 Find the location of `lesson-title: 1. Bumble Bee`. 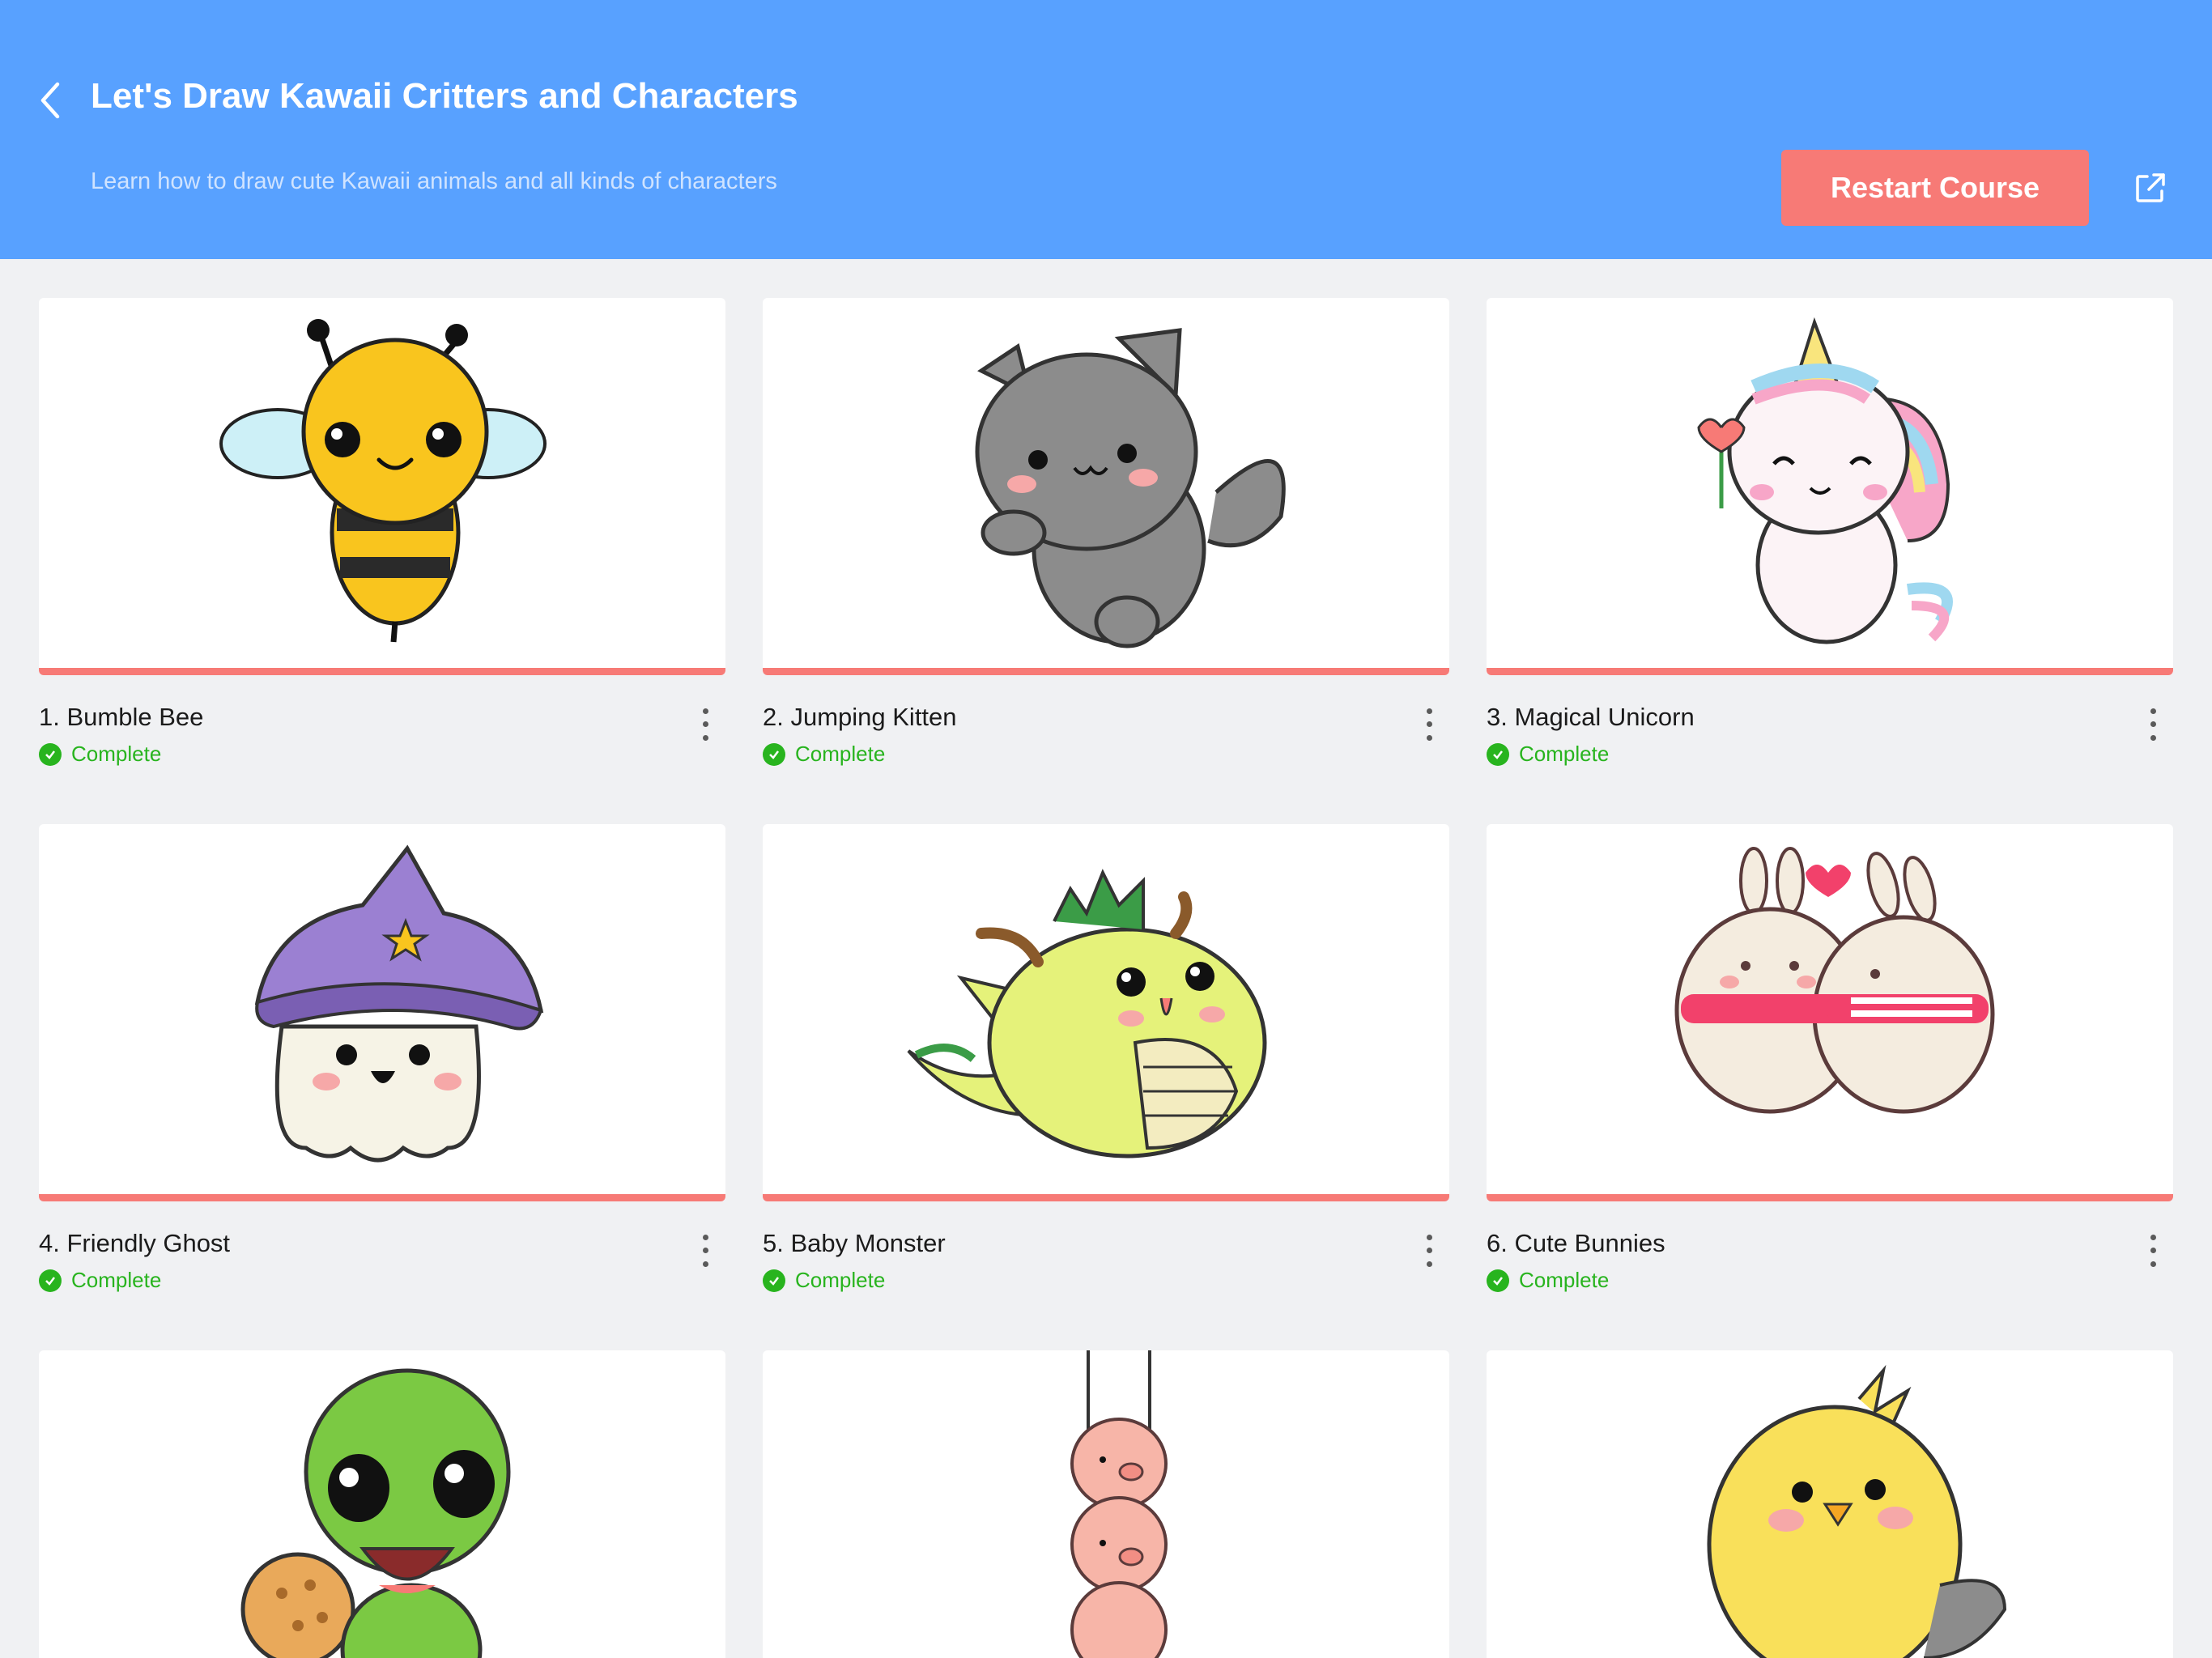

lesson-title: 1. Bumble Bee is located at coordinates (121, 717).